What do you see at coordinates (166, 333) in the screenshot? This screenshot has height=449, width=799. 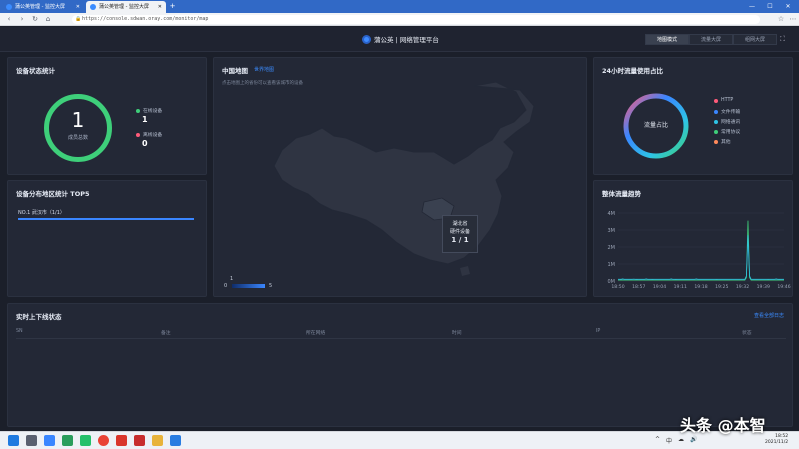 I see `col-note: 备注` at bounding box center [166, 333].